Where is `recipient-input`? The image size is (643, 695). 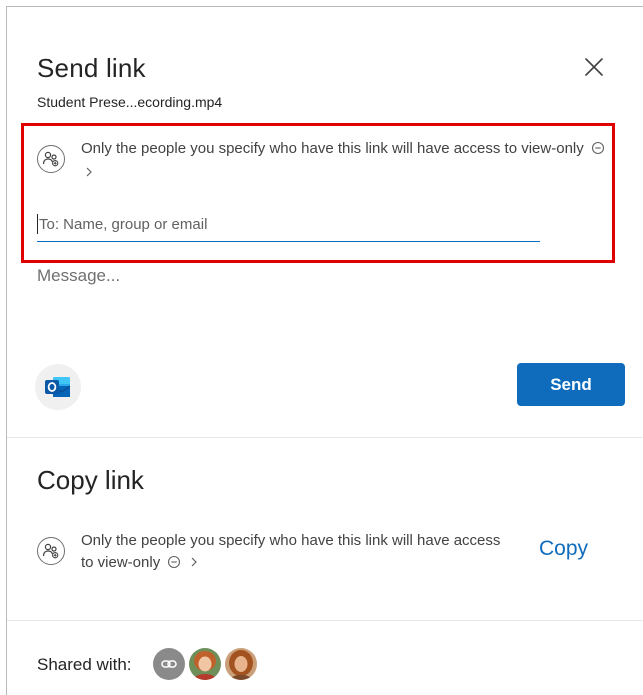
recipient-input is located at coordinates (288, 225).